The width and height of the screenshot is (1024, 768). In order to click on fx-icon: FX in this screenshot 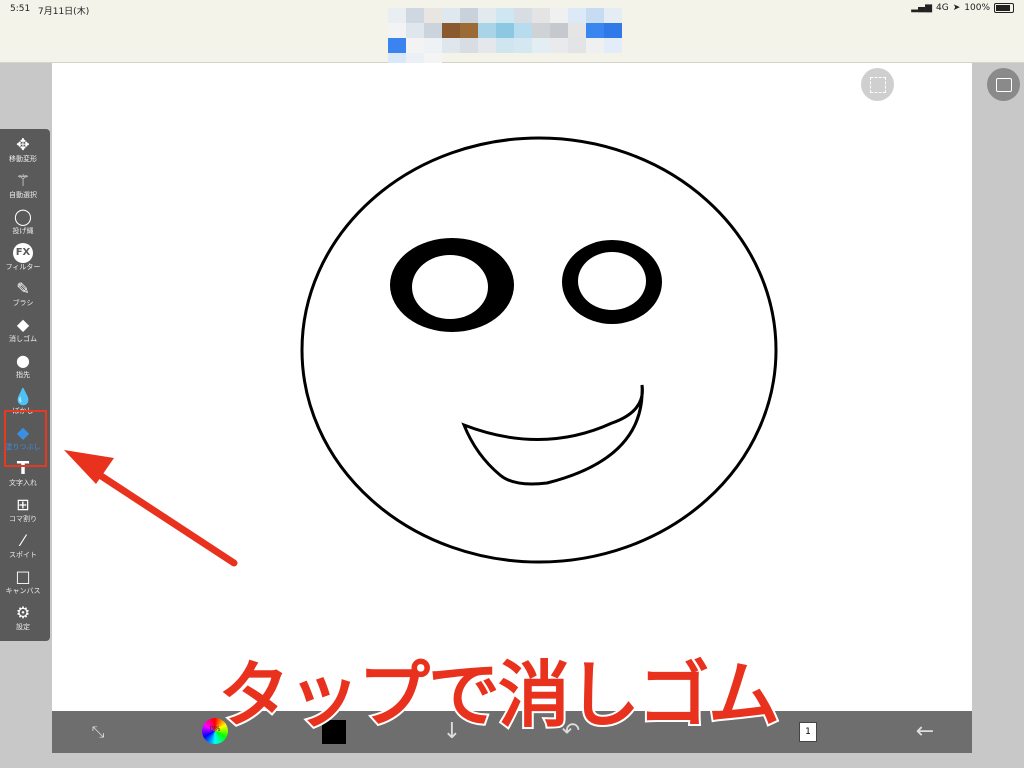, I will do `click(23, 253)`.